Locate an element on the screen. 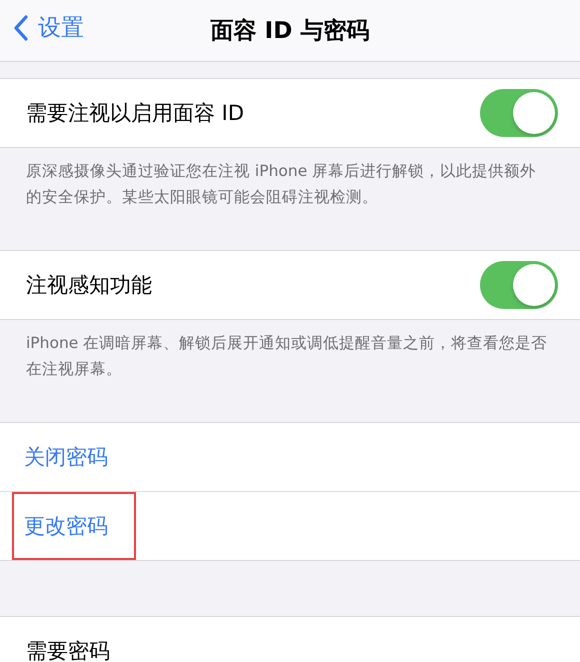  action-link: 更改密码 is located at coordinates (74, 526).